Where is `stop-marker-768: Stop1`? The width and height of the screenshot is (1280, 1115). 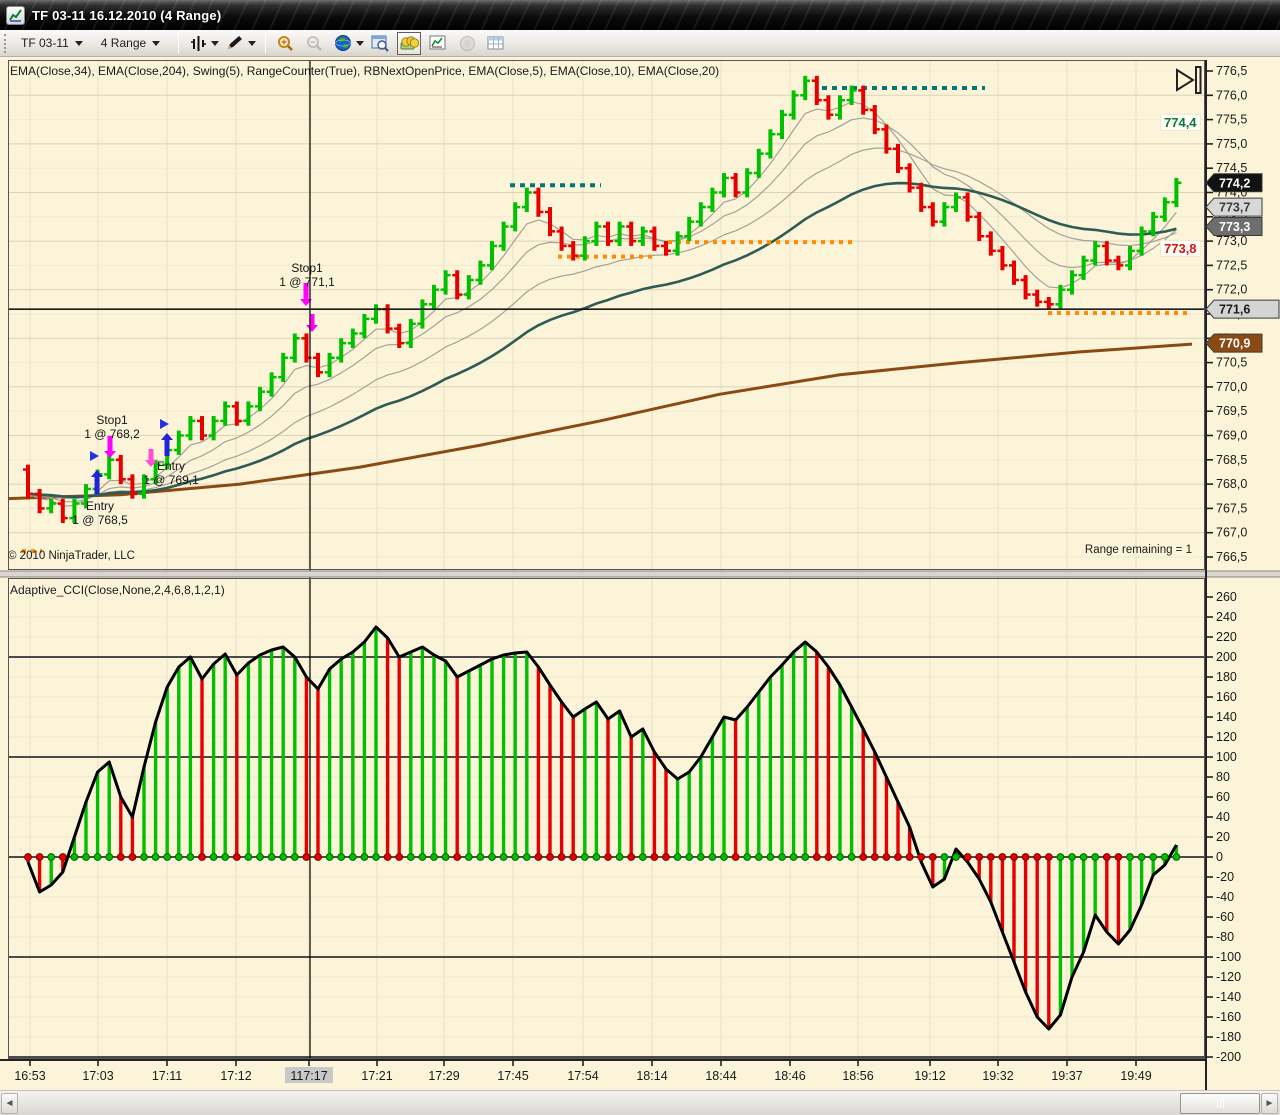
stop-marker-768: Stop1 is located at coordinates (112, 420).